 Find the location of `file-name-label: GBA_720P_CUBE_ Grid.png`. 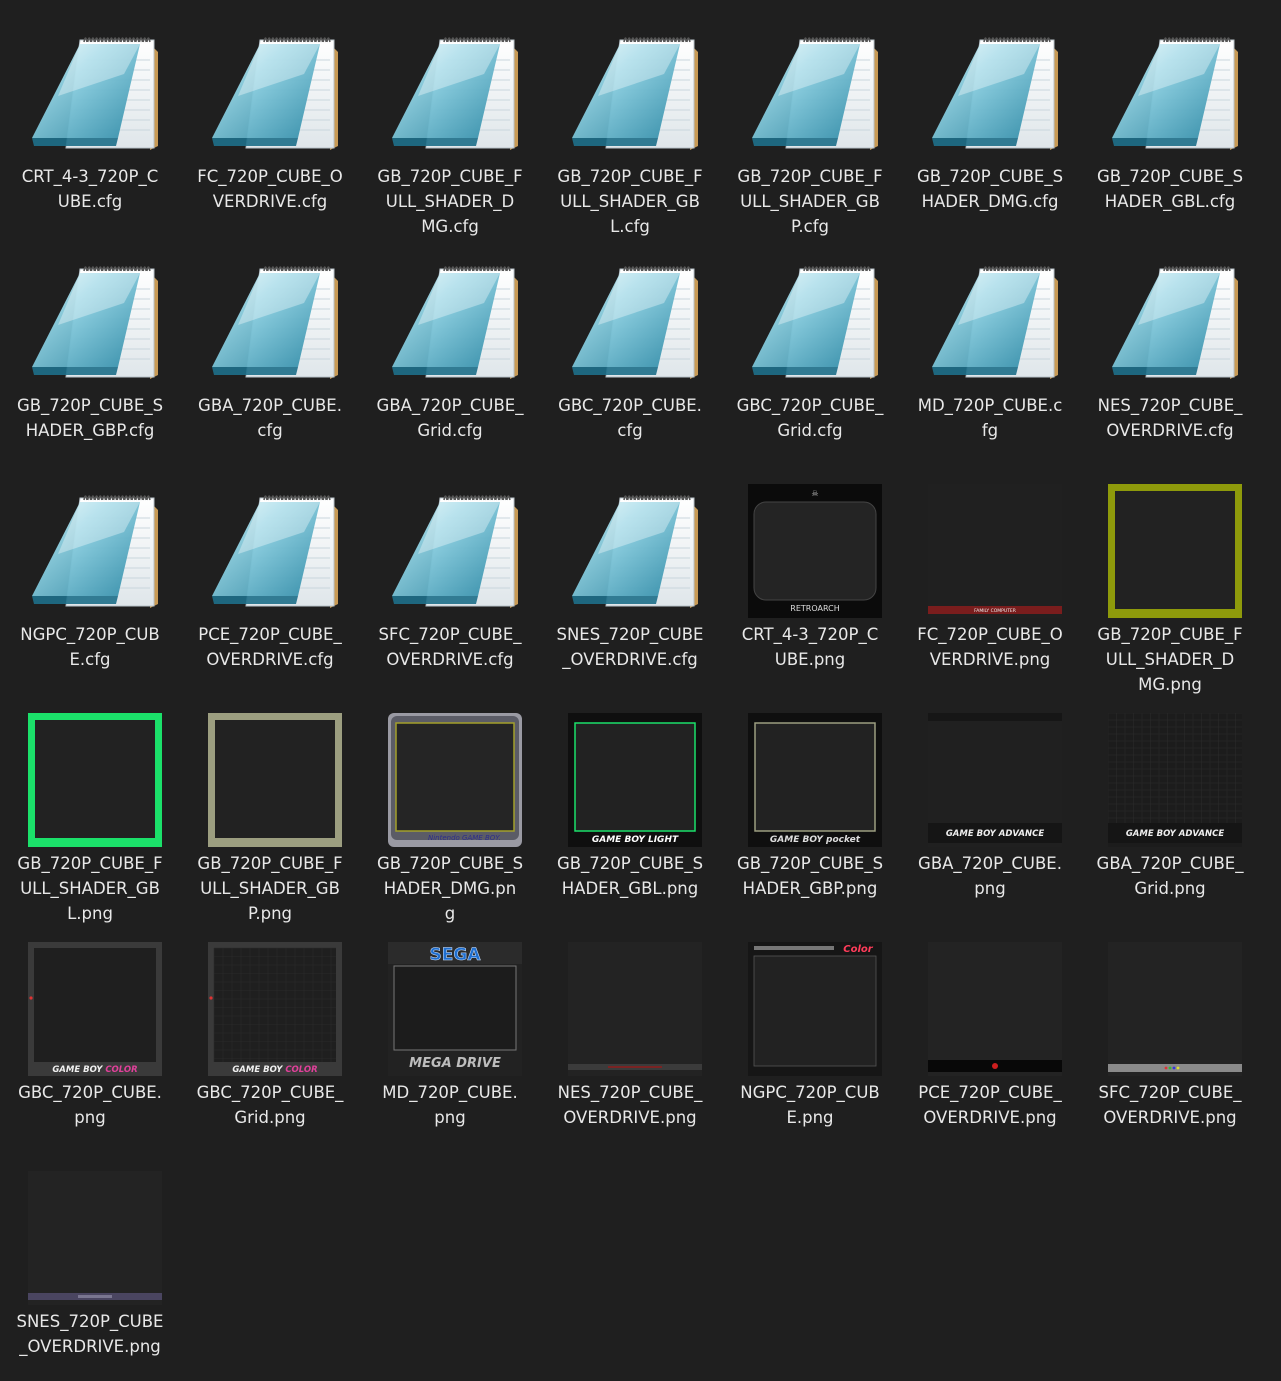

file-name-label: GBA_720P_CUBE_ Grid.png is located at coordinates (1170, 876).